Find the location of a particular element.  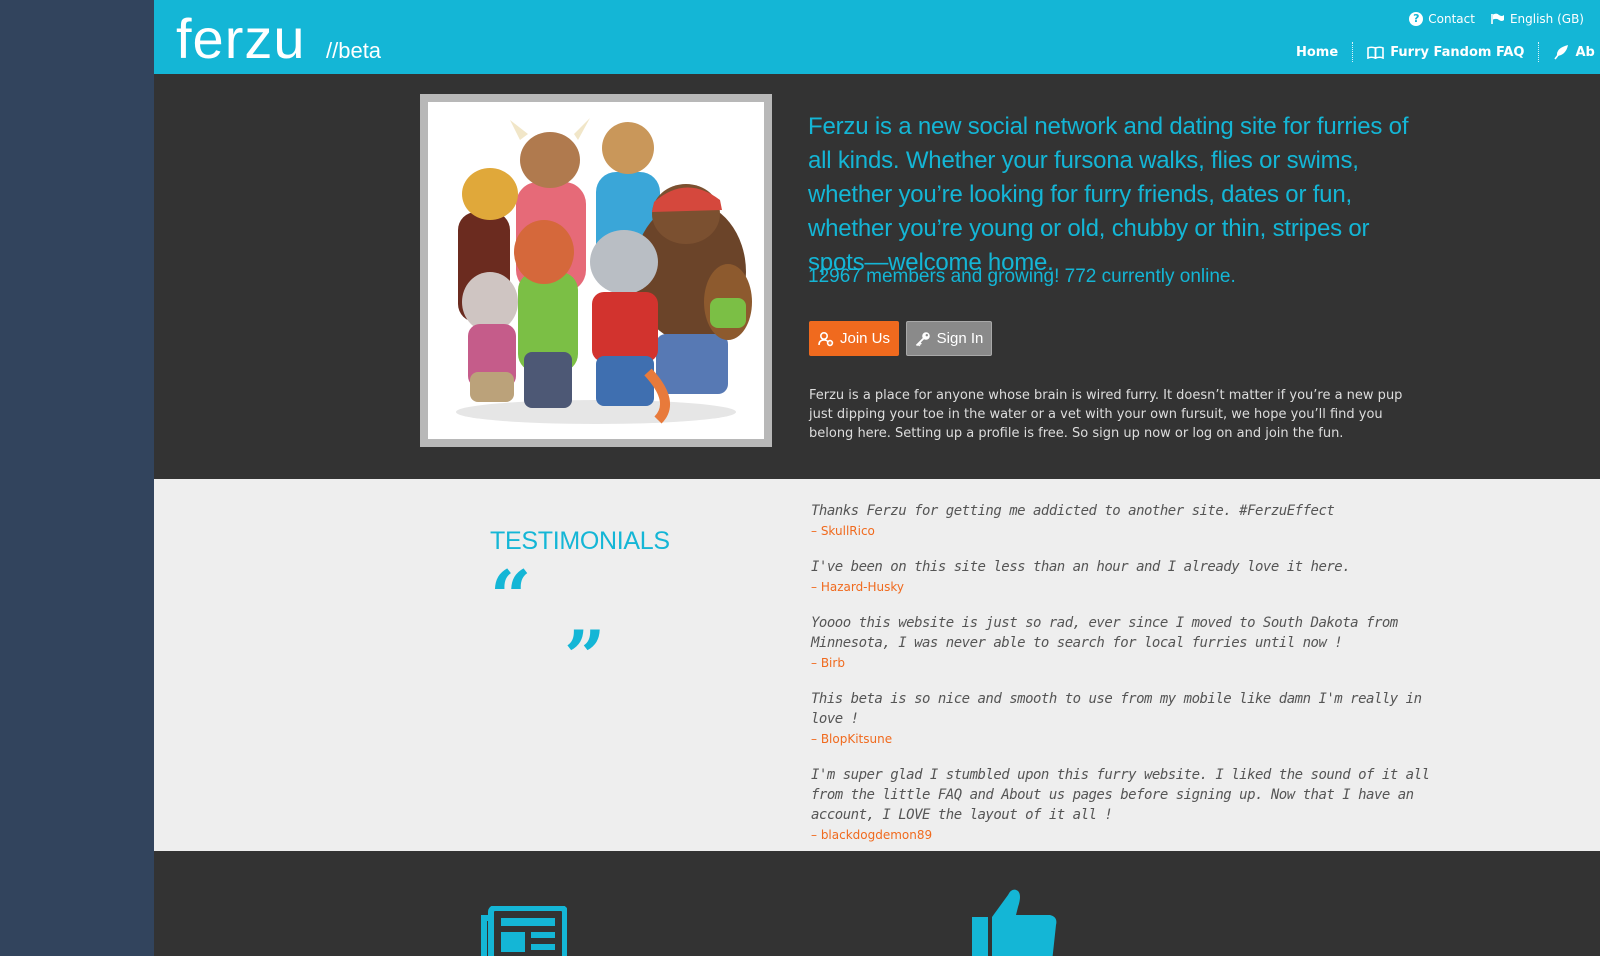

testimonial-author: – Hazard-Husky is located at coordinates (1121, 587).